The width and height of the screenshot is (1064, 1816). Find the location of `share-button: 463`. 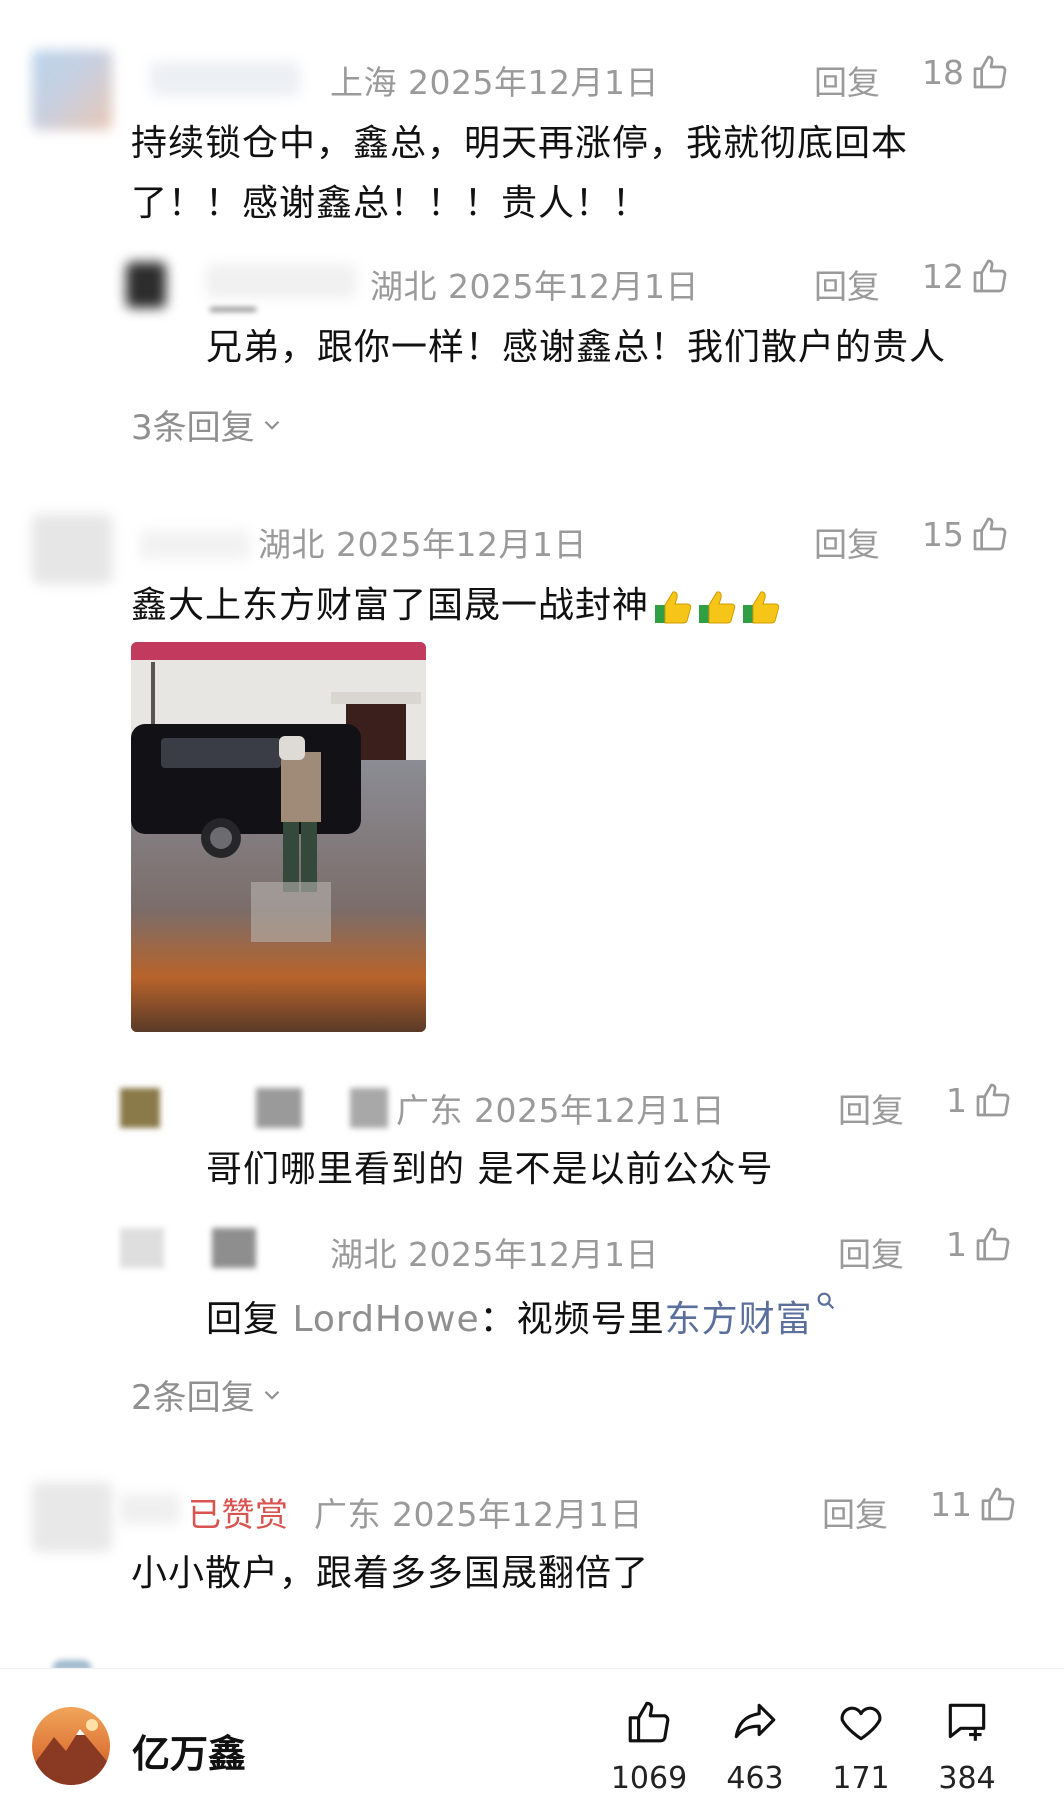

share-button: 463 is located at coordinates (755, 1746).